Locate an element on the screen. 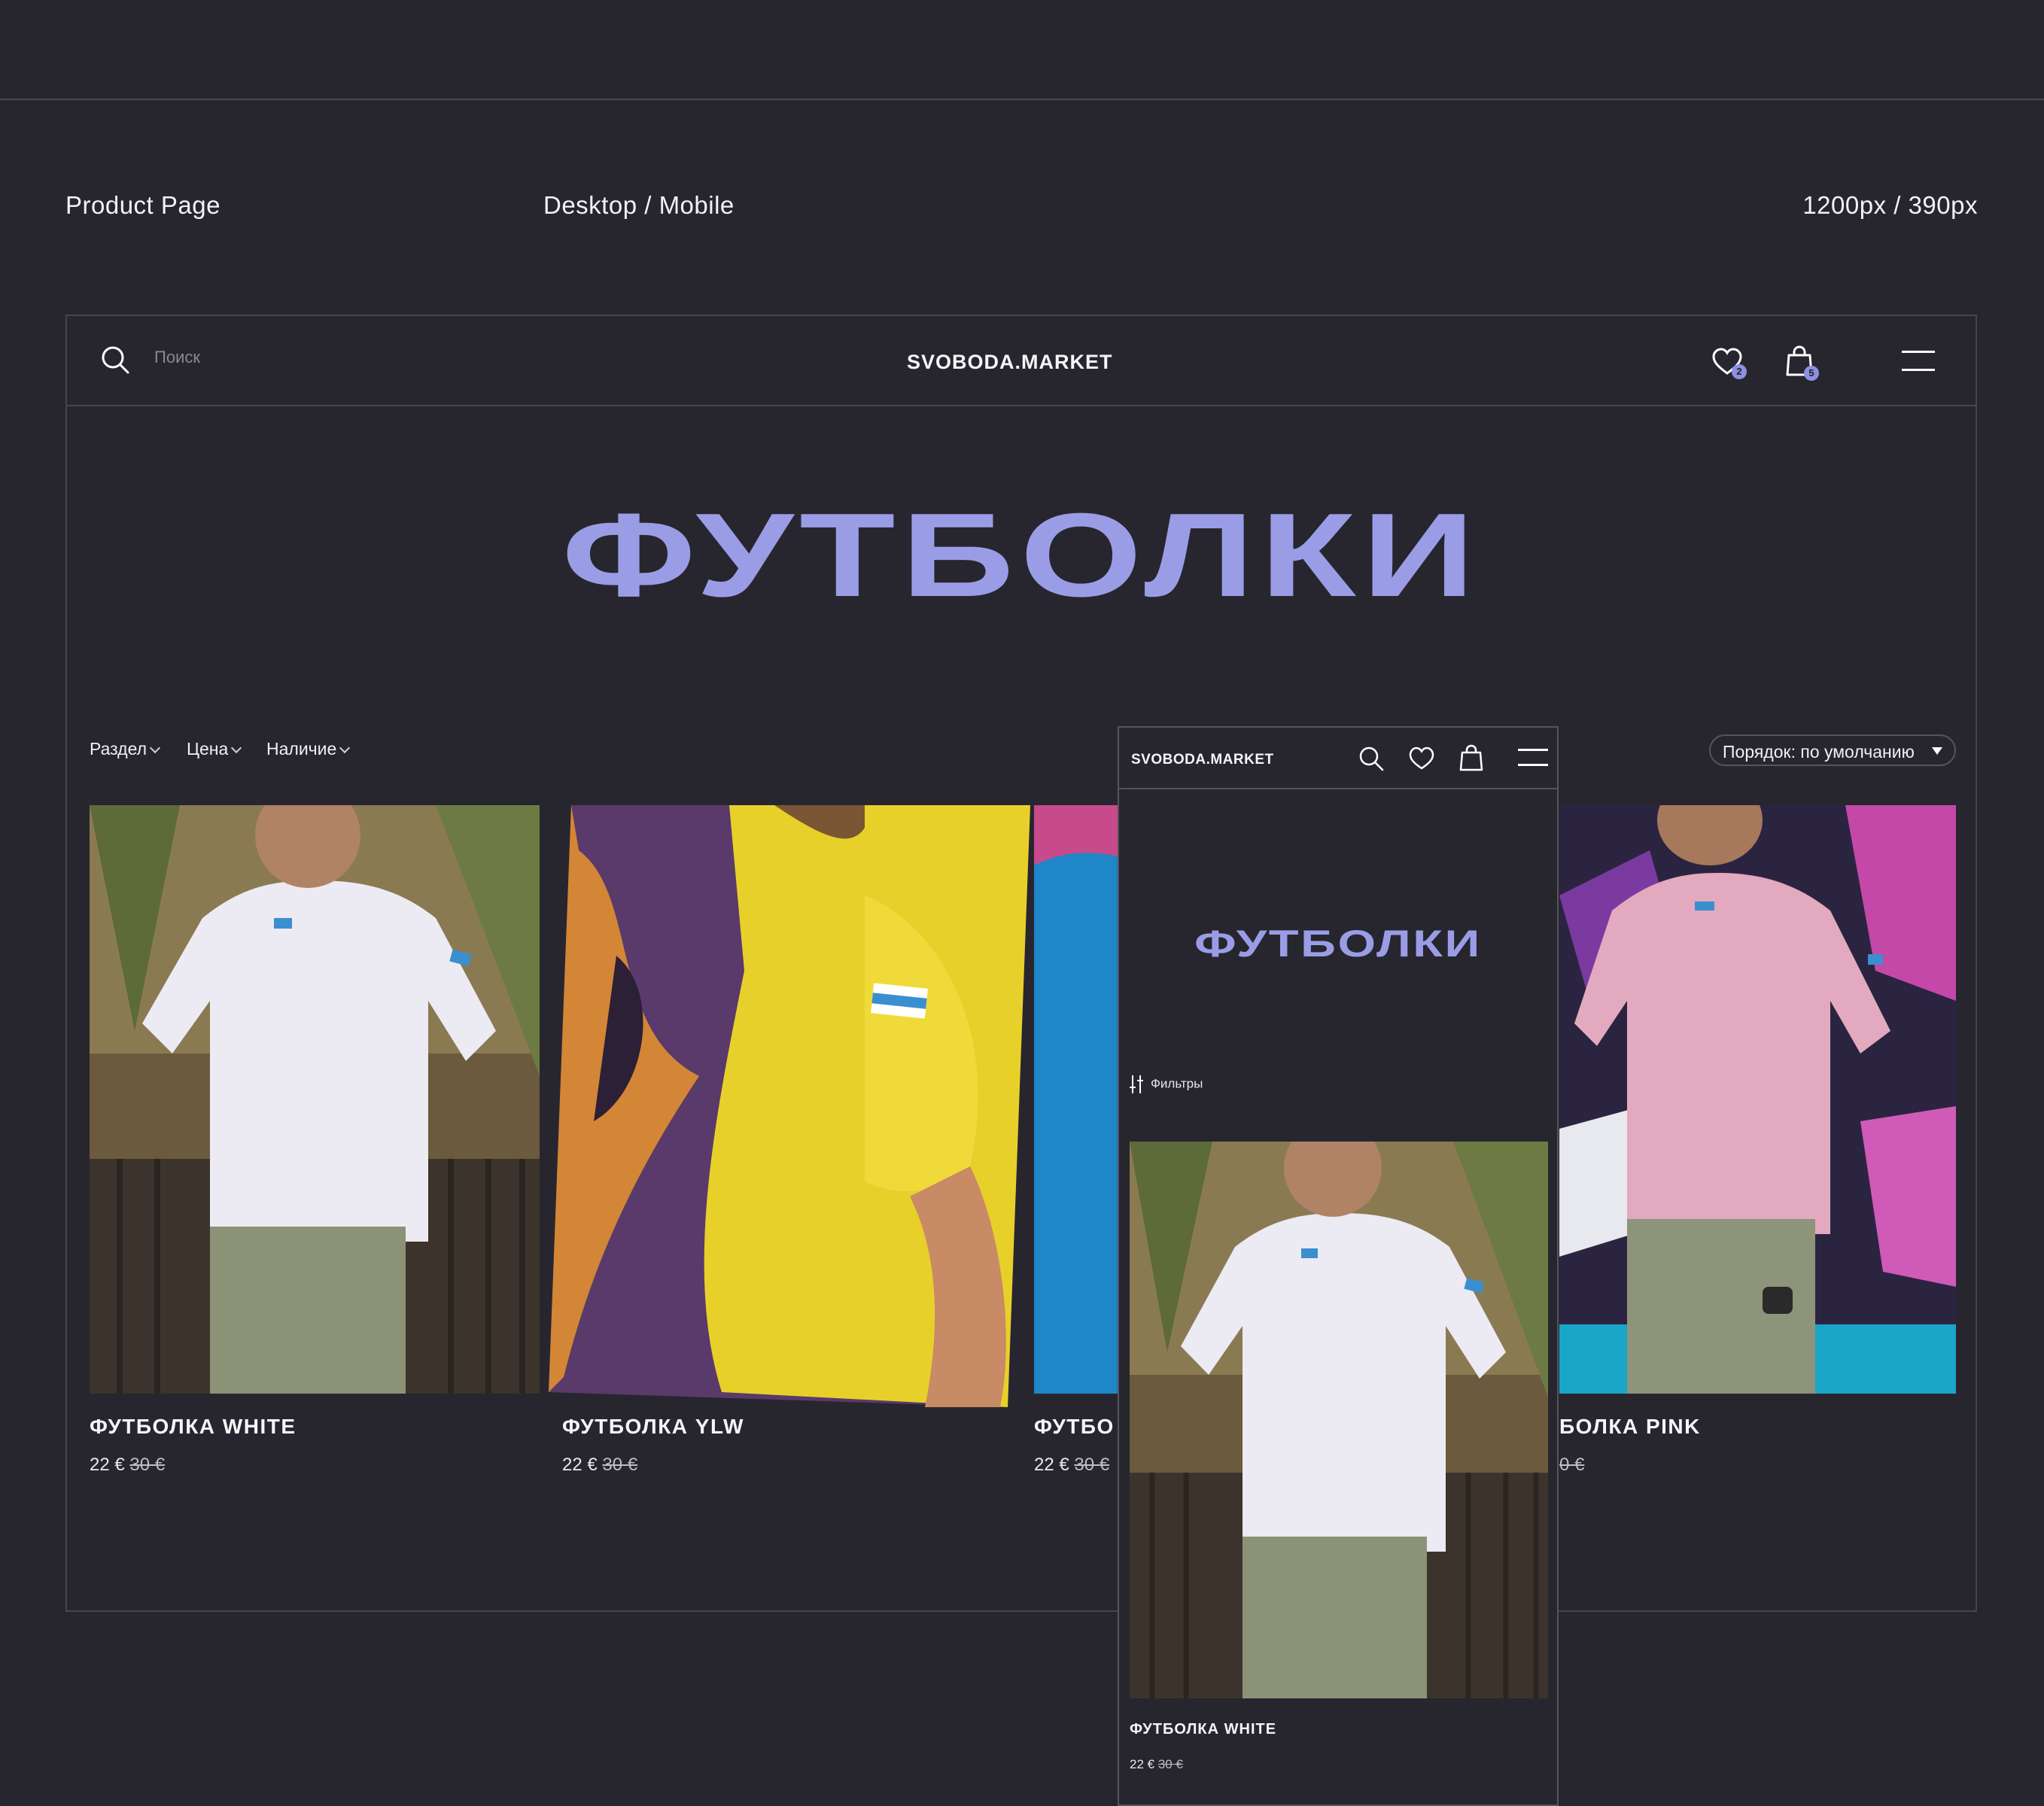  filters-button: Фильтры is located at coordinates (1166, 1084).